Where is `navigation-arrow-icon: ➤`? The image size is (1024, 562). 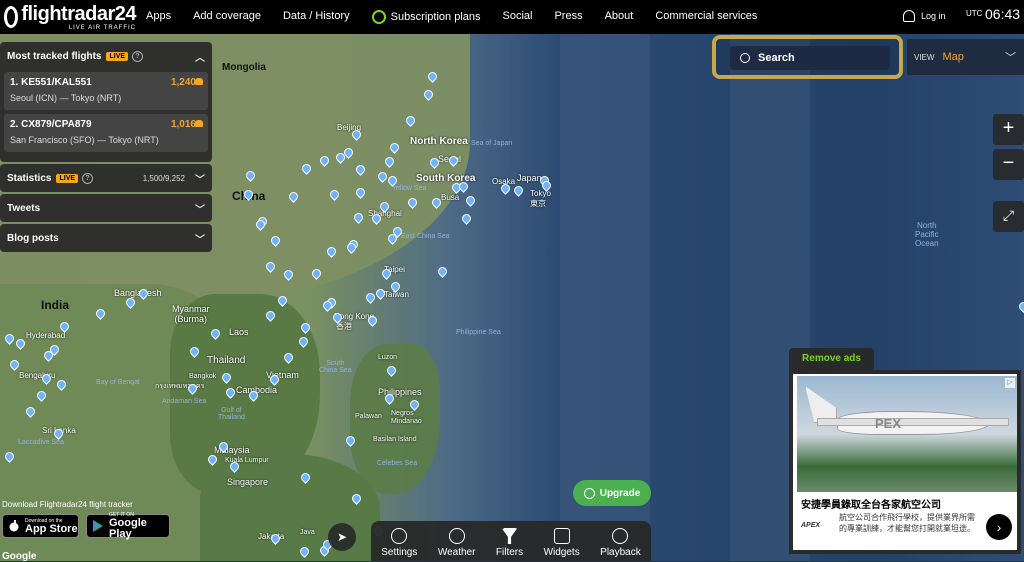 navigation-arrow-icon: ➤ is located at coordinates (342, 537).